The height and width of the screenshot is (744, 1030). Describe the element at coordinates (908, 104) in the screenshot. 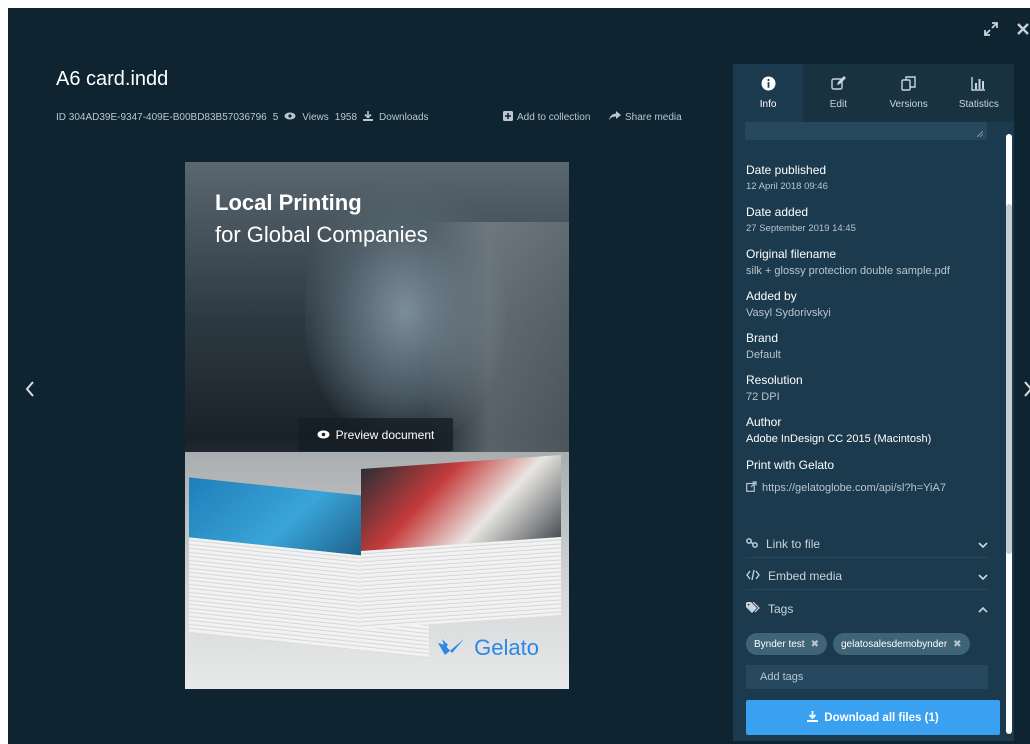

I see `tab-versions-label: Versions` at that location.